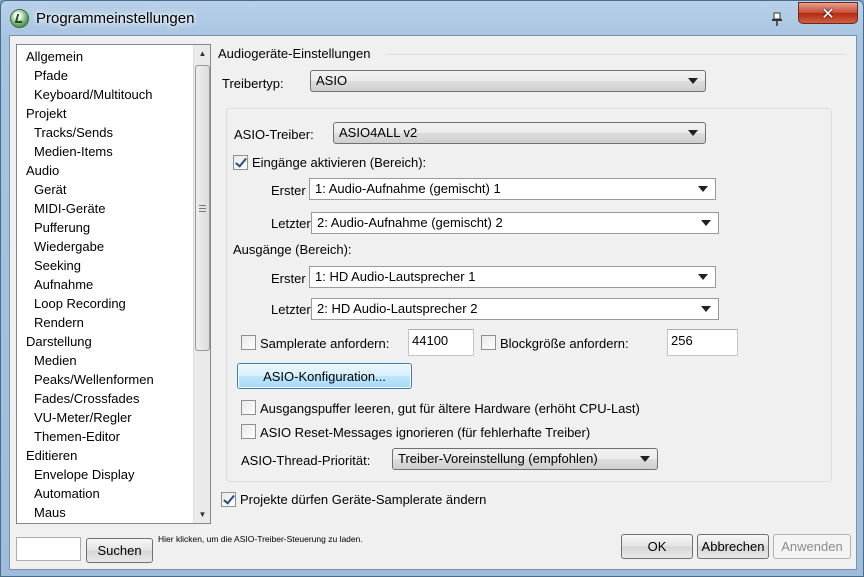  Describe the element at coordinates (202, 53) in the screenshot. I see `scroll-up-icon: ▲` at that location.